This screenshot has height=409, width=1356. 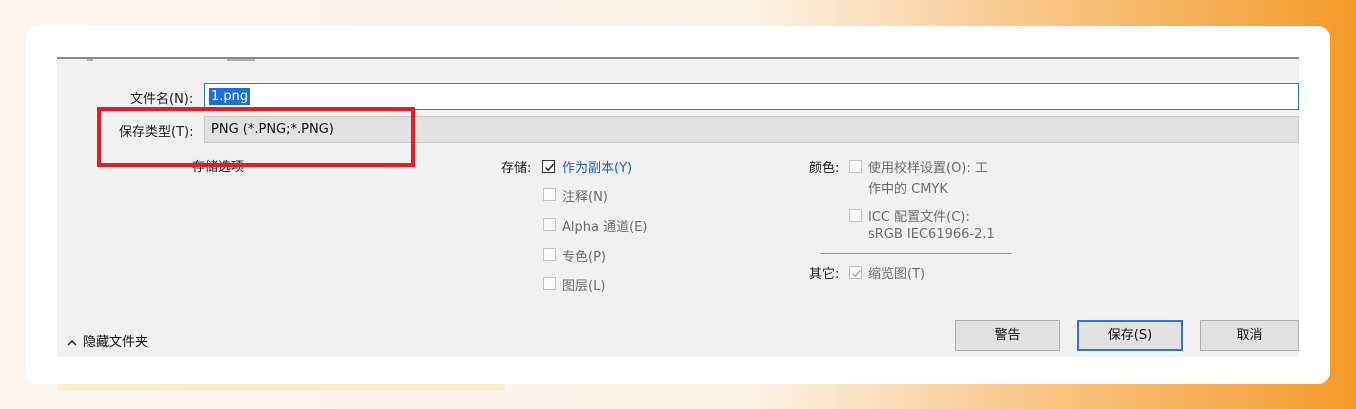 I want to click on thumbnail-checkbox, so click(x=855, y=272).